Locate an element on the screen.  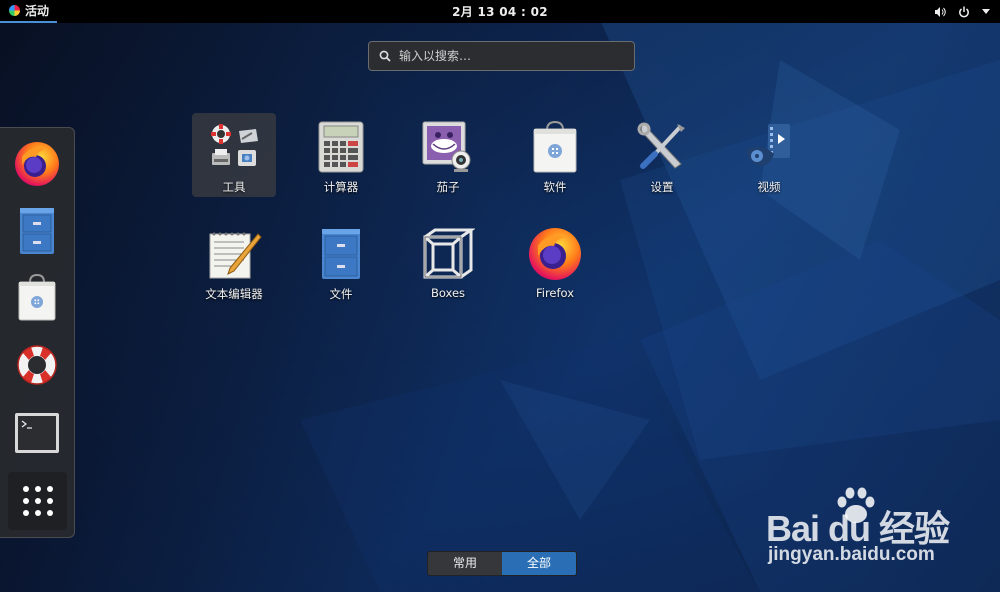
dock-terminal is located at coordinates (37, 433).